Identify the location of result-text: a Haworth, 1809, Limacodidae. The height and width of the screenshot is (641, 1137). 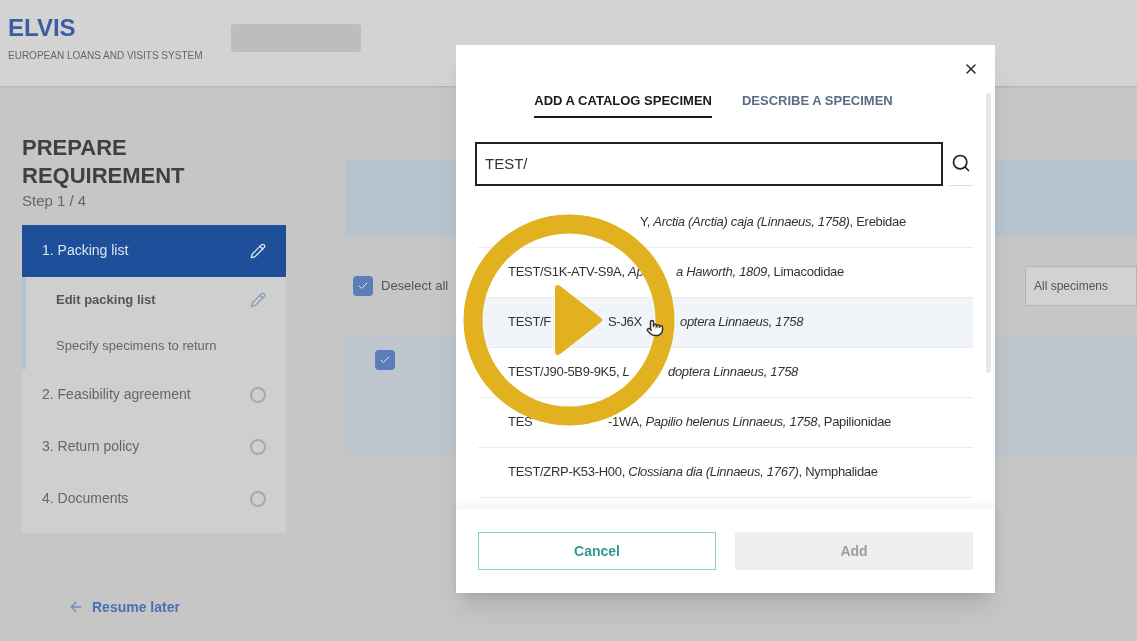
(760, 272).